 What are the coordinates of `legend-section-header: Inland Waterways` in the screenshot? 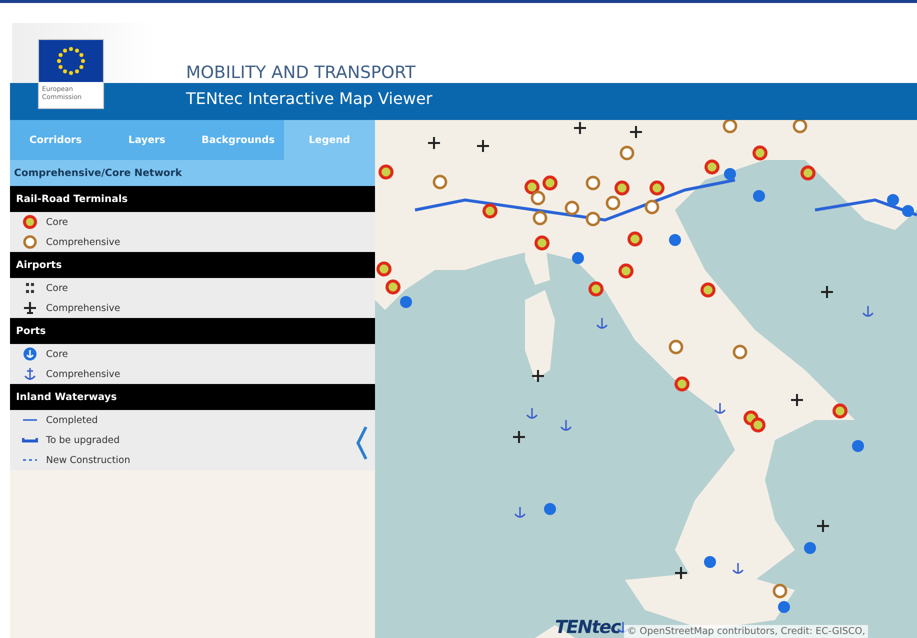 It's located at (192, 397).